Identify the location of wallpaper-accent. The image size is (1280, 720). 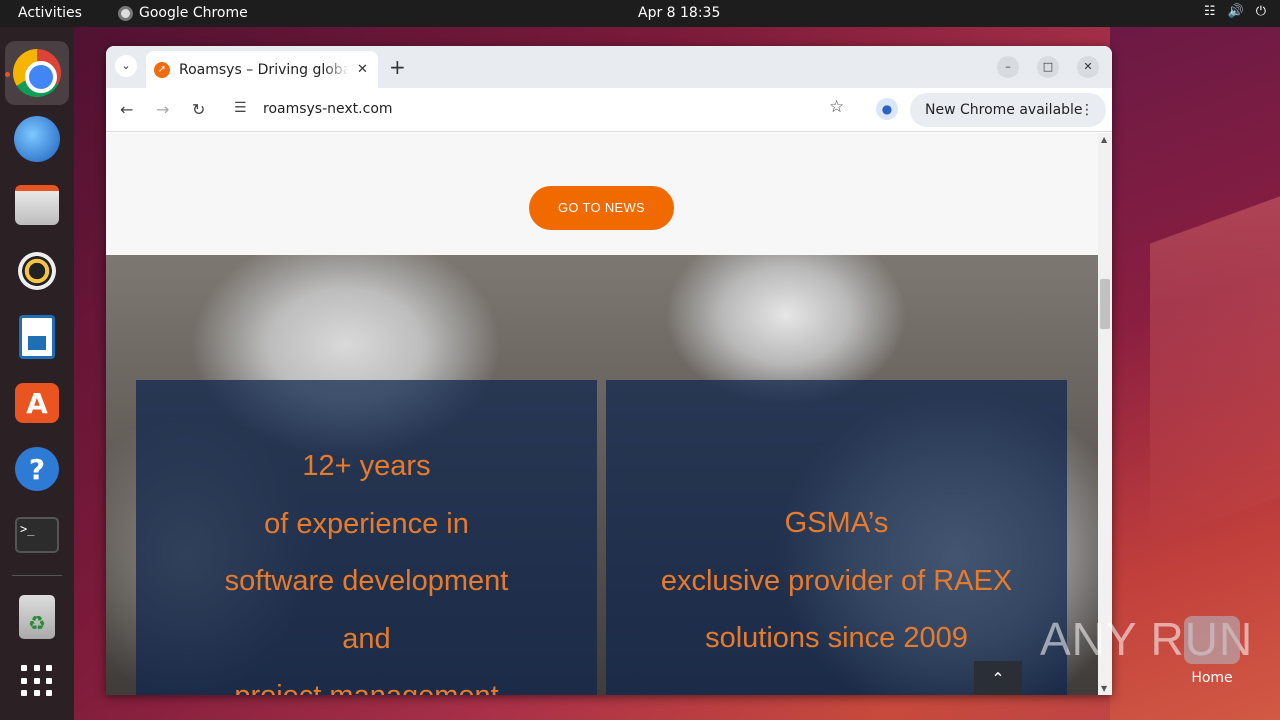
(1215, 370).